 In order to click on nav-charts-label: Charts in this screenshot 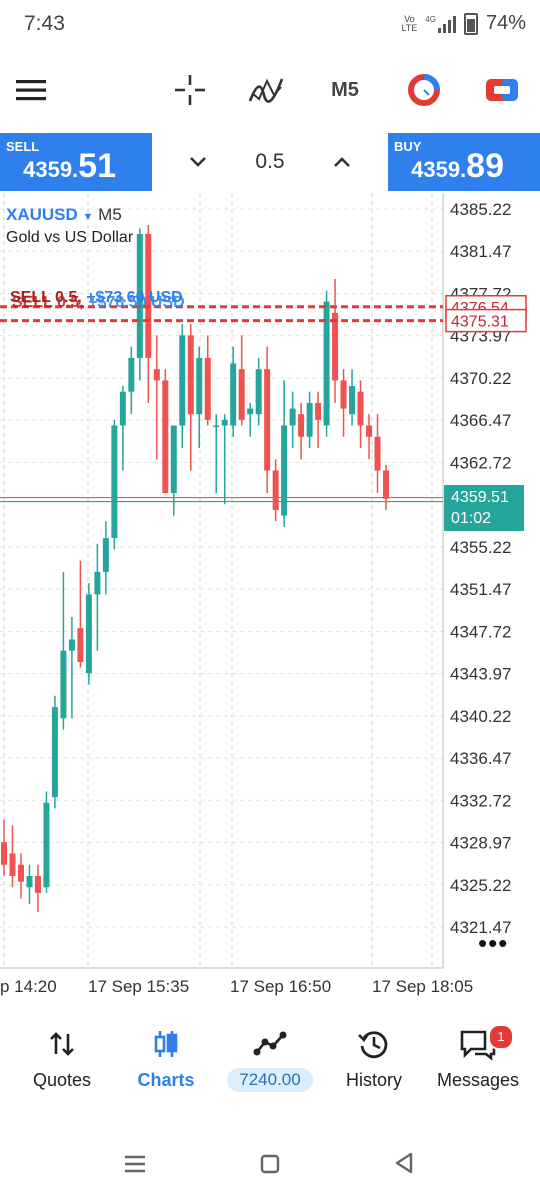, I will do `click(166, 1080)`.